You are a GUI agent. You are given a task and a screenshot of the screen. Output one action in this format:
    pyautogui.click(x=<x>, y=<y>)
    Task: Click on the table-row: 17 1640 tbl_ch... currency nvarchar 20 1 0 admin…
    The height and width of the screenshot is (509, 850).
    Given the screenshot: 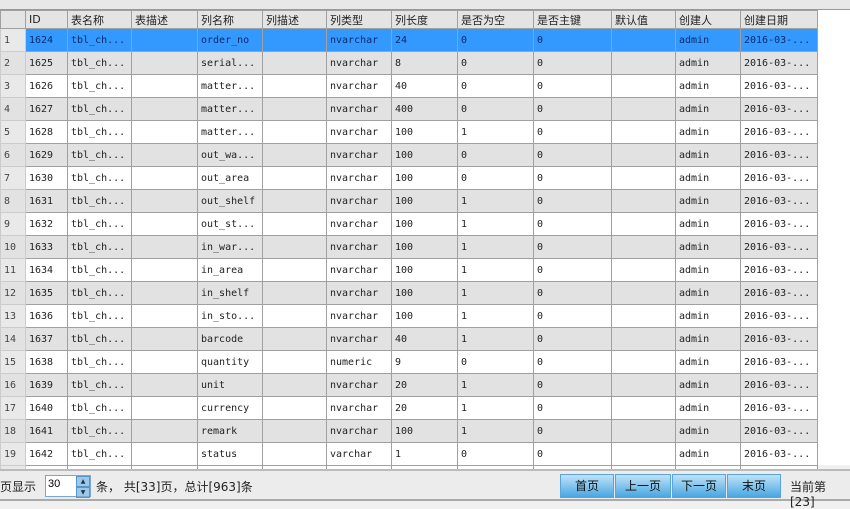 What is the action you would take?
    pyautogui.click(x=409, y=408)
    